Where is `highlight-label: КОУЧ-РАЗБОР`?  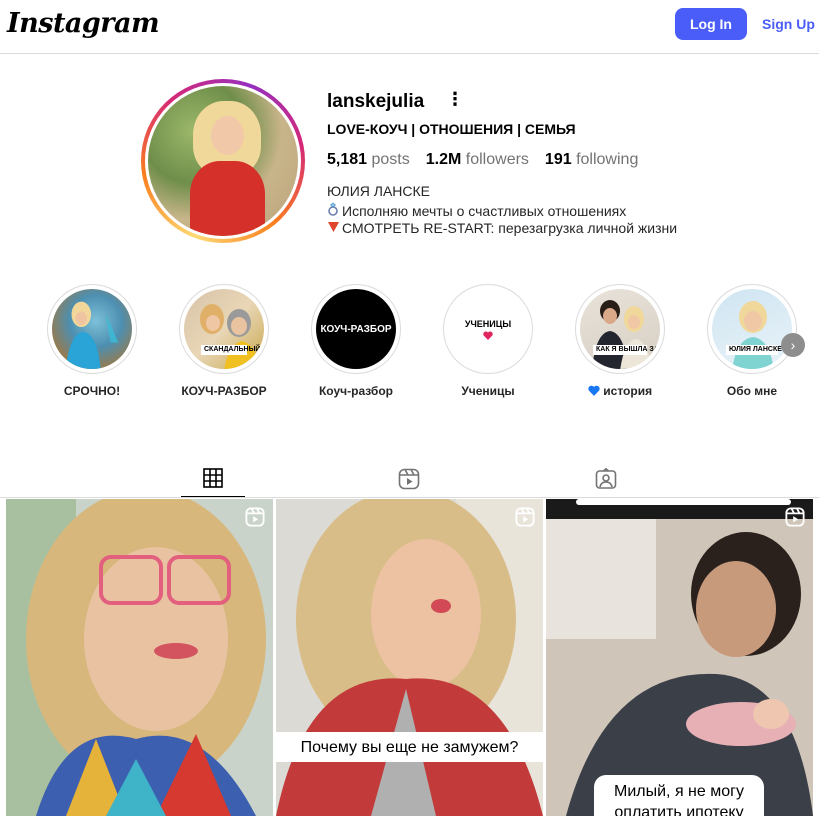 highlight-label: КОУЧ-РАЗБОР is located at coordinates (224, 391).